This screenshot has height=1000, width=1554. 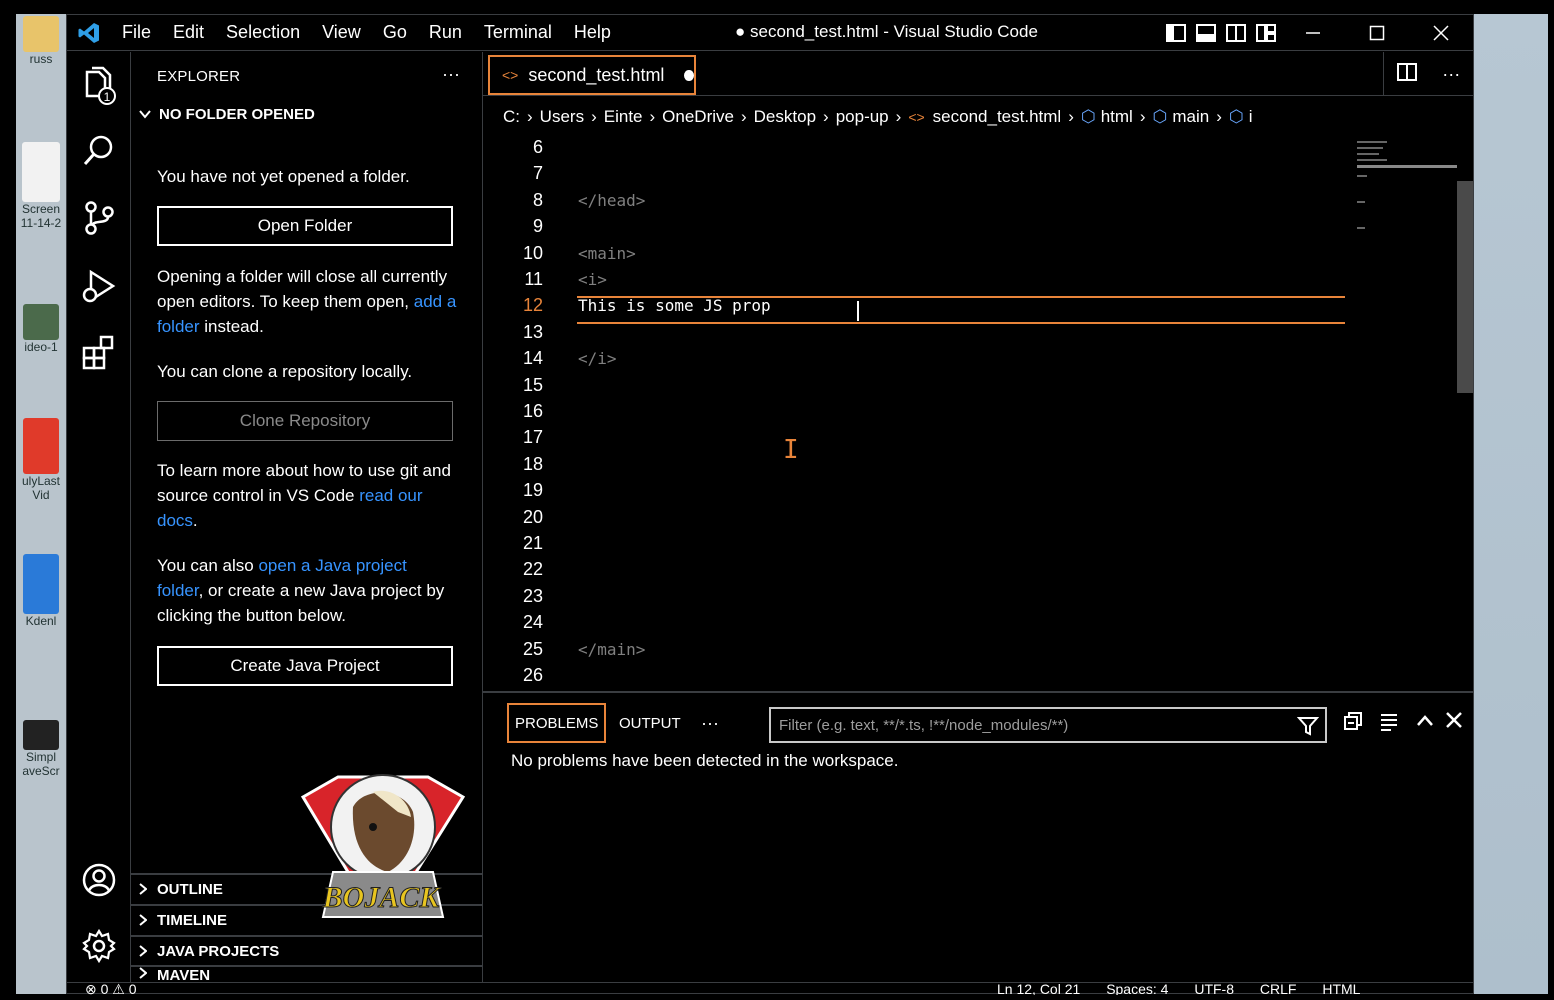 I want to click on line-number: 11, so click(x=533, y=279).